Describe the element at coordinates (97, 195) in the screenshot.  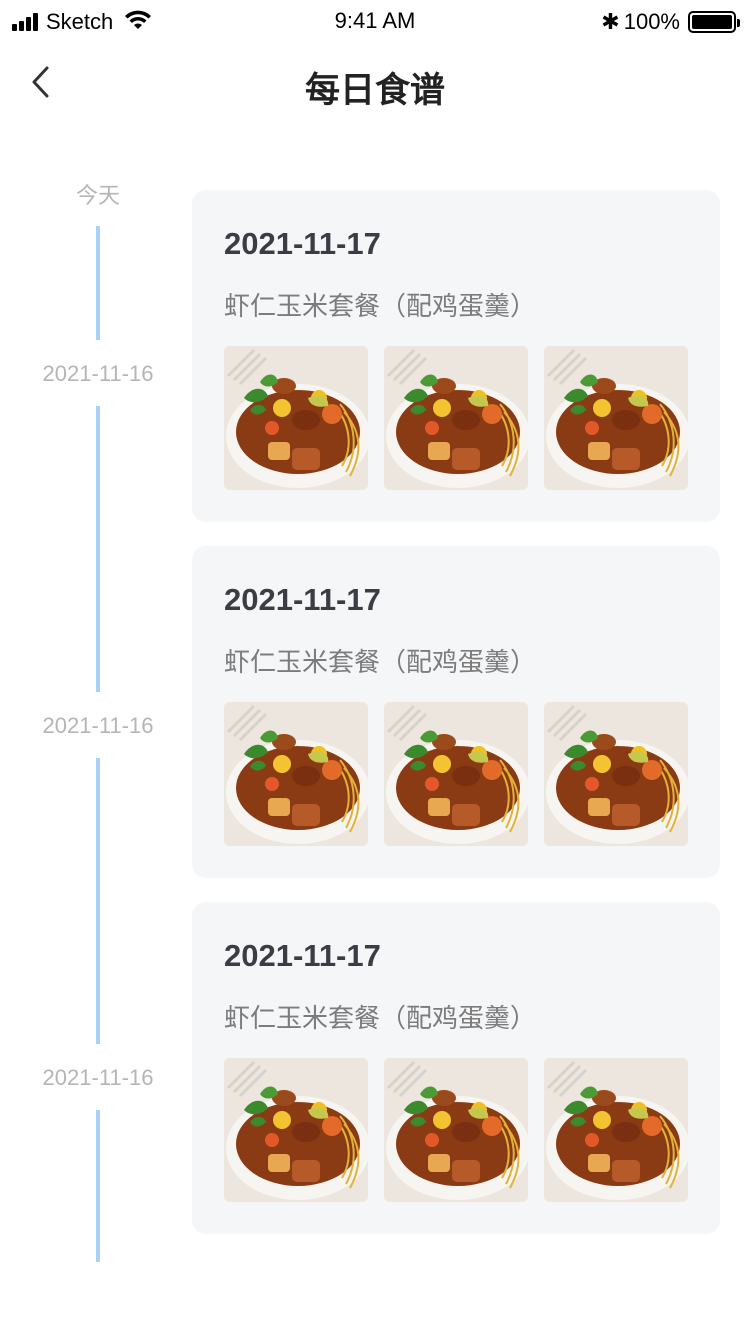
I see `timeline-label-today: 今天` at that location.